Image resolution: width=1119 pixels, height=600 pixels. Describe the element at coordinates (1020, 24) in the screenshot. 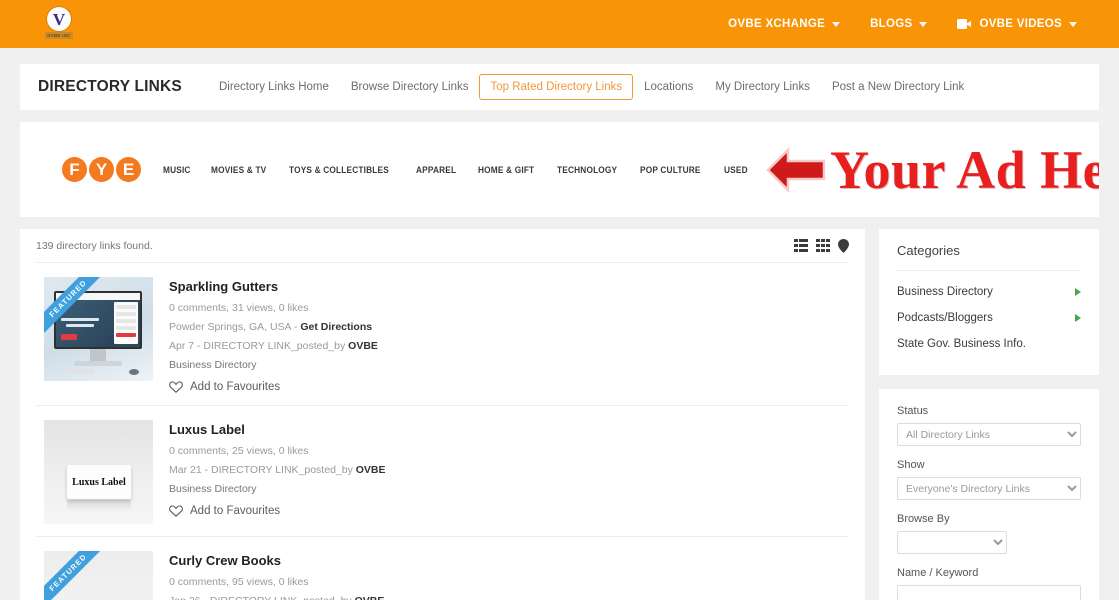

I see `nav-ovbe-videos-label: OVBE VIDEOS` at that location.